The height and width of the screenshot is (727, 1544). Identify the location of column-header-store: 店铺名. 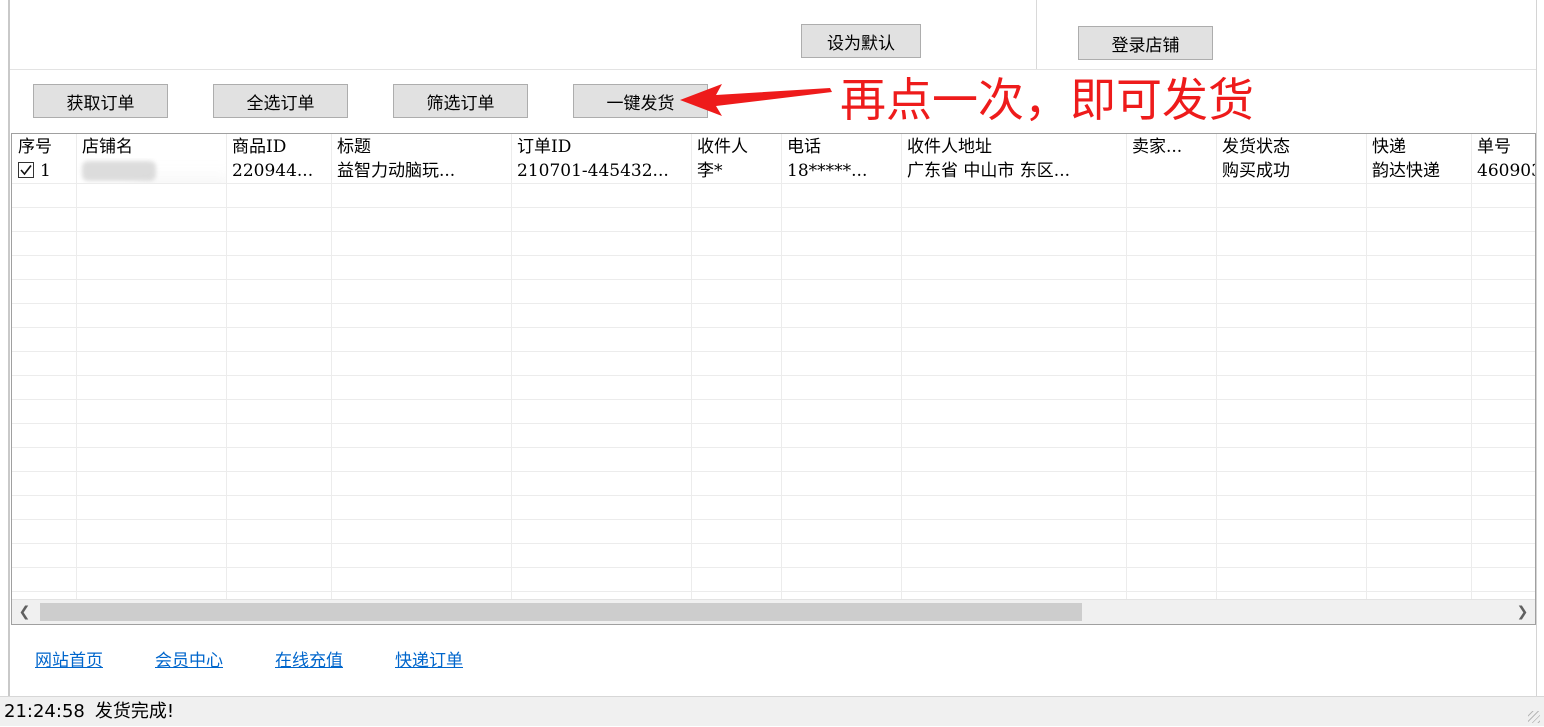
(151, 146).